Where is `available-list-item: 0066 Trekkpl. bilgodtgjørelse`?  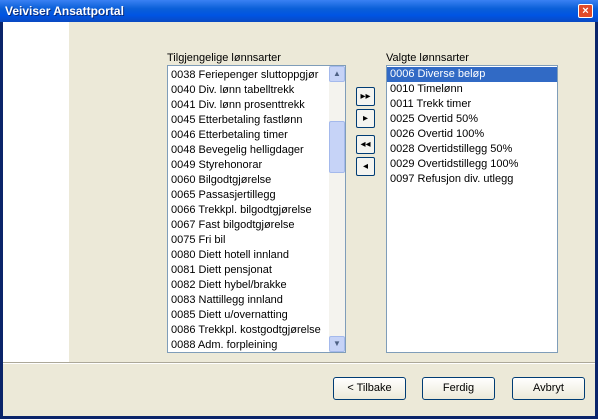
available-list-item: 0066 Trekkpl. bilgodtgjørelse is located at coordinates (256, 210).